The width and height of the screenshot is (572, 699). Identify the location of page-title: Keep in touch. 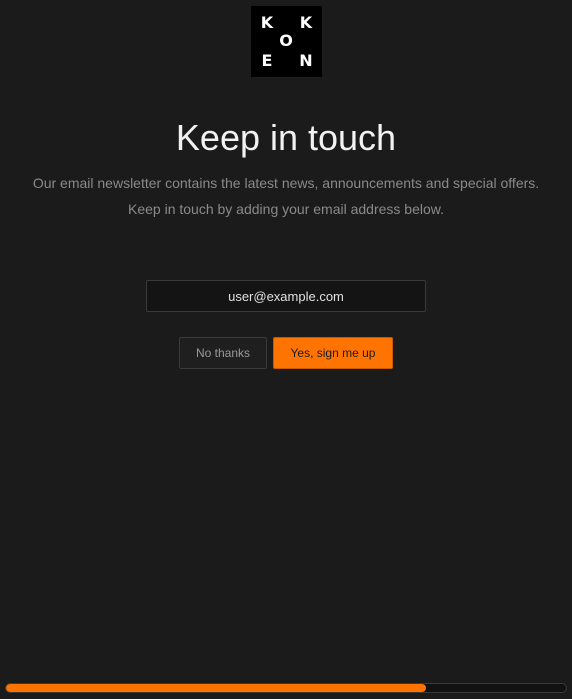
(286, 137).